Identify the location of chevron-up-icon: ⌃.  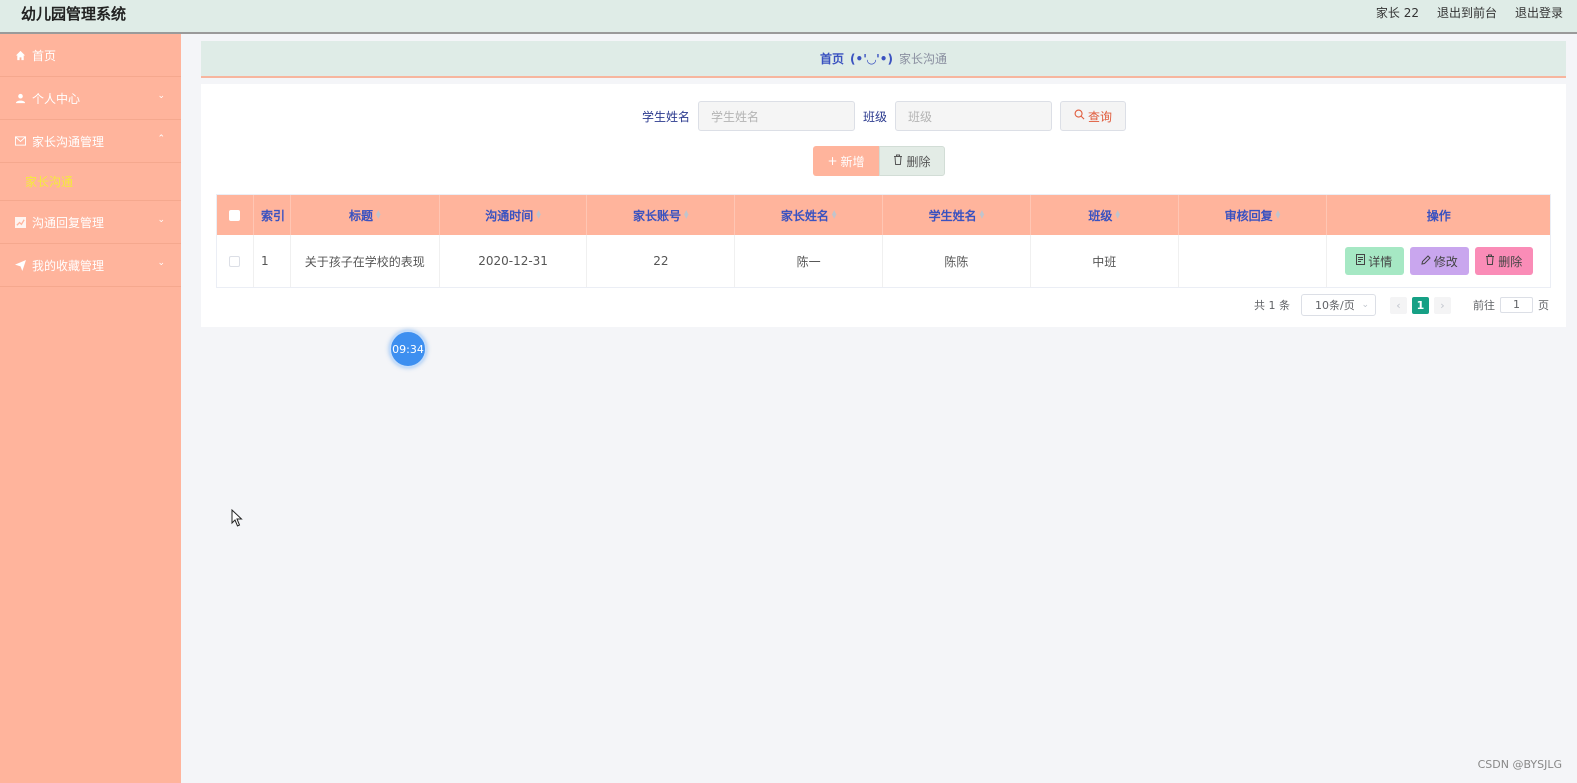
(161, 139).